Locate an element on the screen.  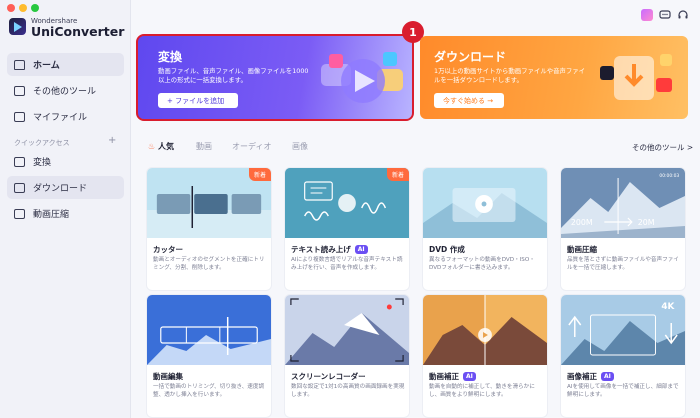
card-title: 画像補正 AI is located at coordinates (590, 376).